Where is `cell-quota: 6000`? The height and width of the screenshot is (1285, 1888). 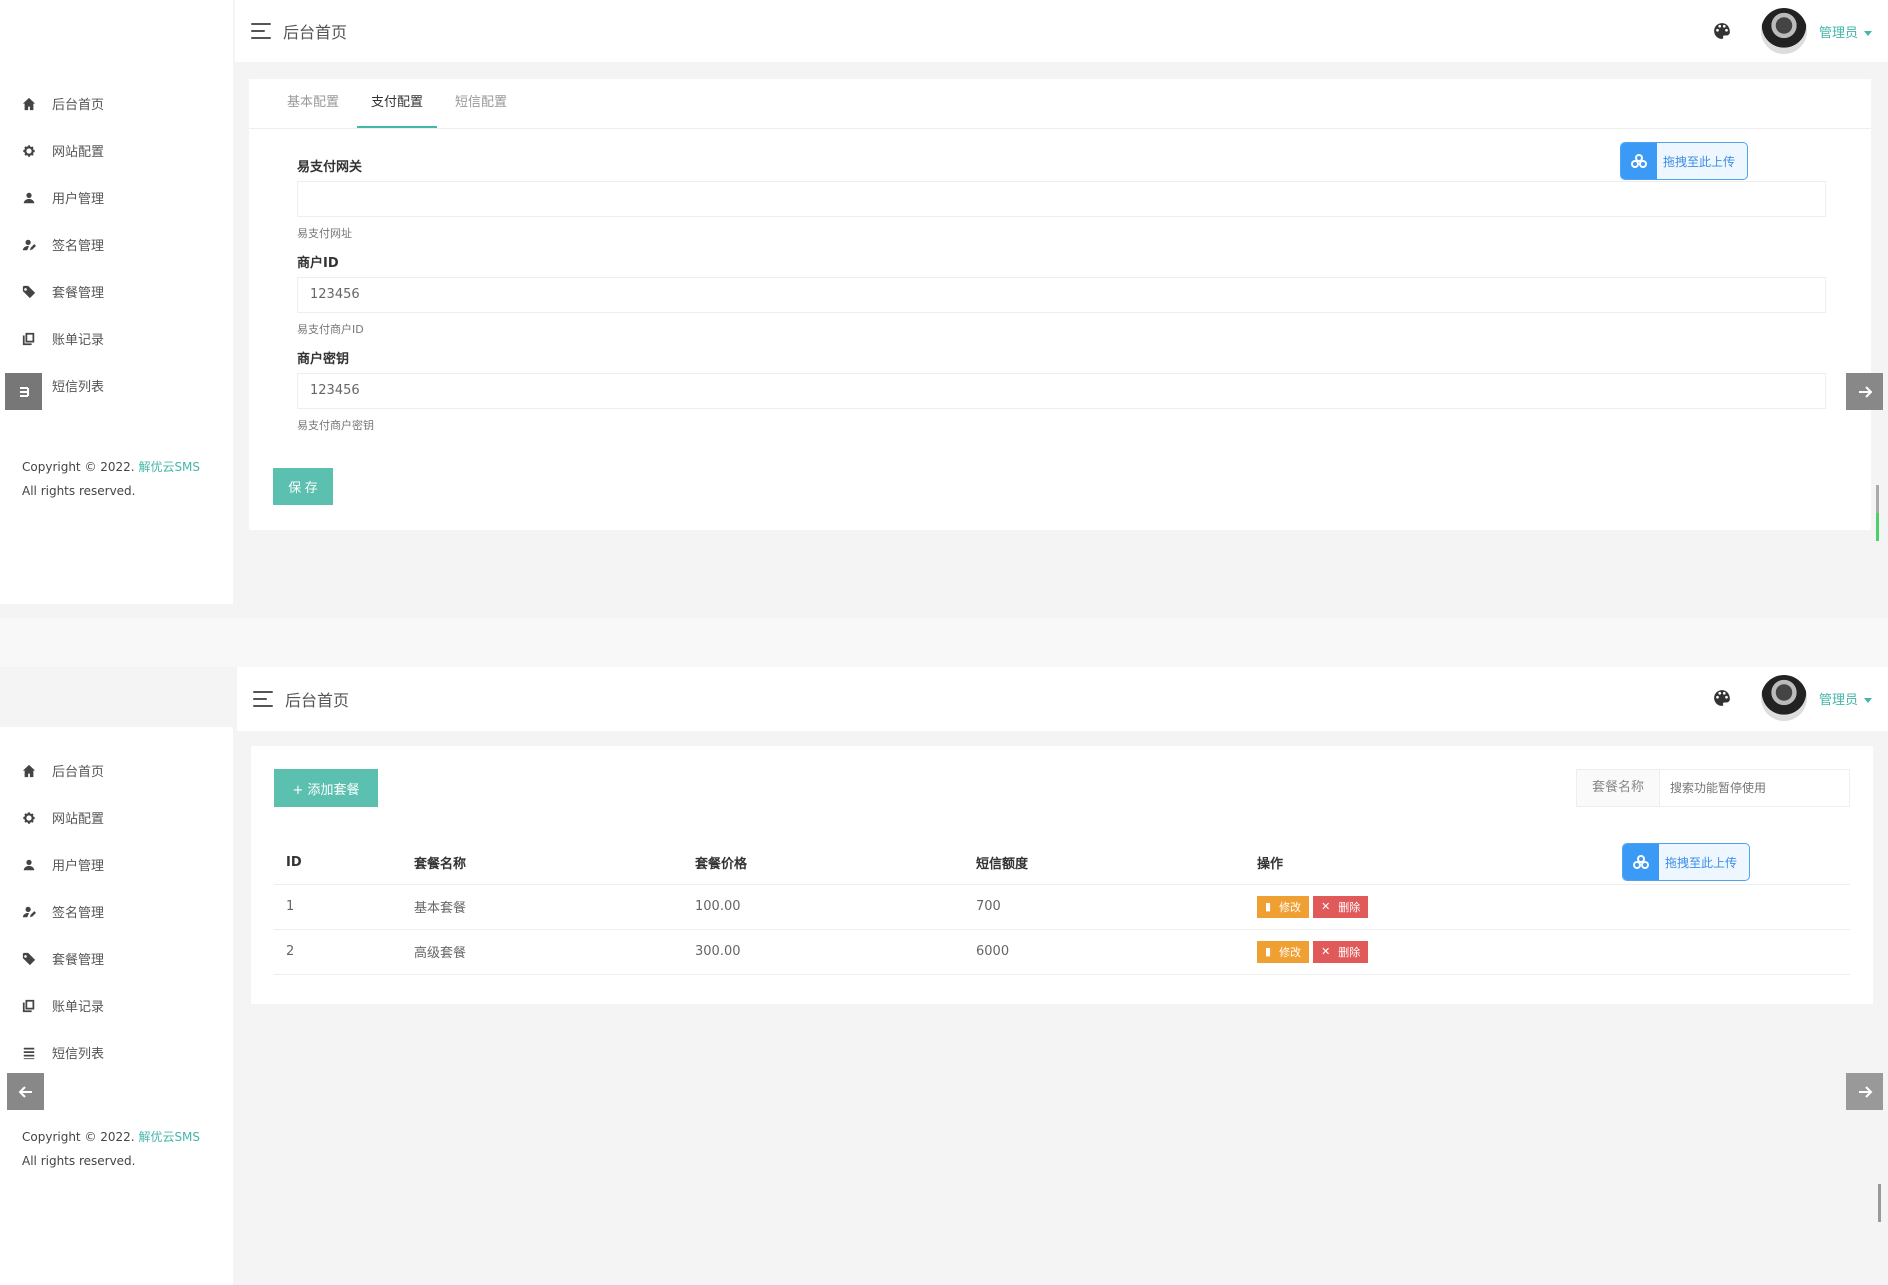
cell-quota: 6000 is located at coordinates (1104, 952).